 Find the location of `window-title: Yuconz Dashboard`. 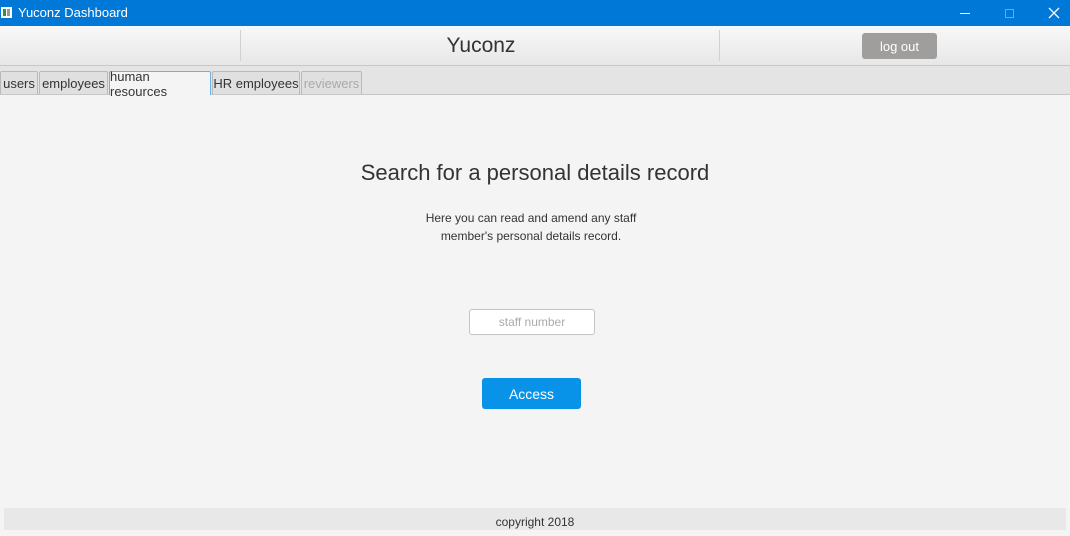

window-title: Yuconz Dashboard is located at coordinates (73, 12).